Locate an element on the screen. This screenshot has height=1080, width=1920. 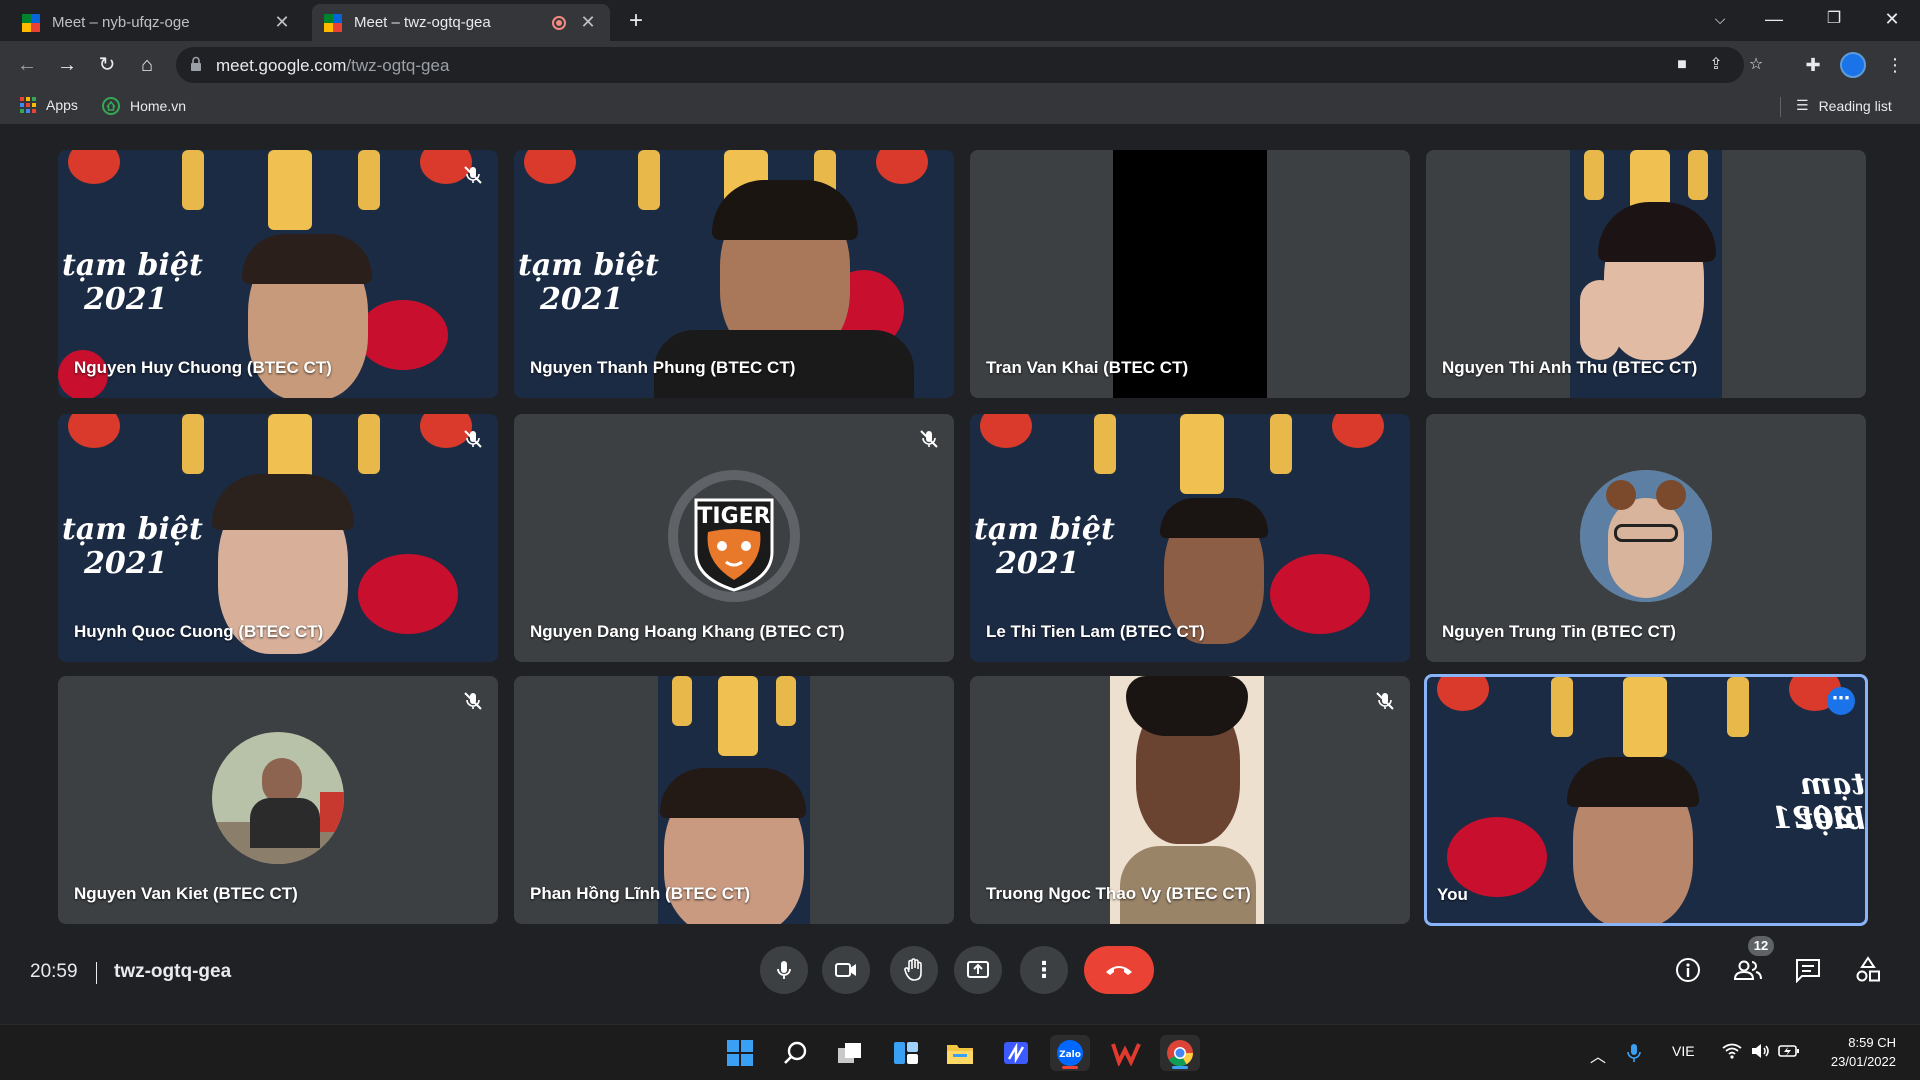
chat-button is located at coordinates (1808, 970).